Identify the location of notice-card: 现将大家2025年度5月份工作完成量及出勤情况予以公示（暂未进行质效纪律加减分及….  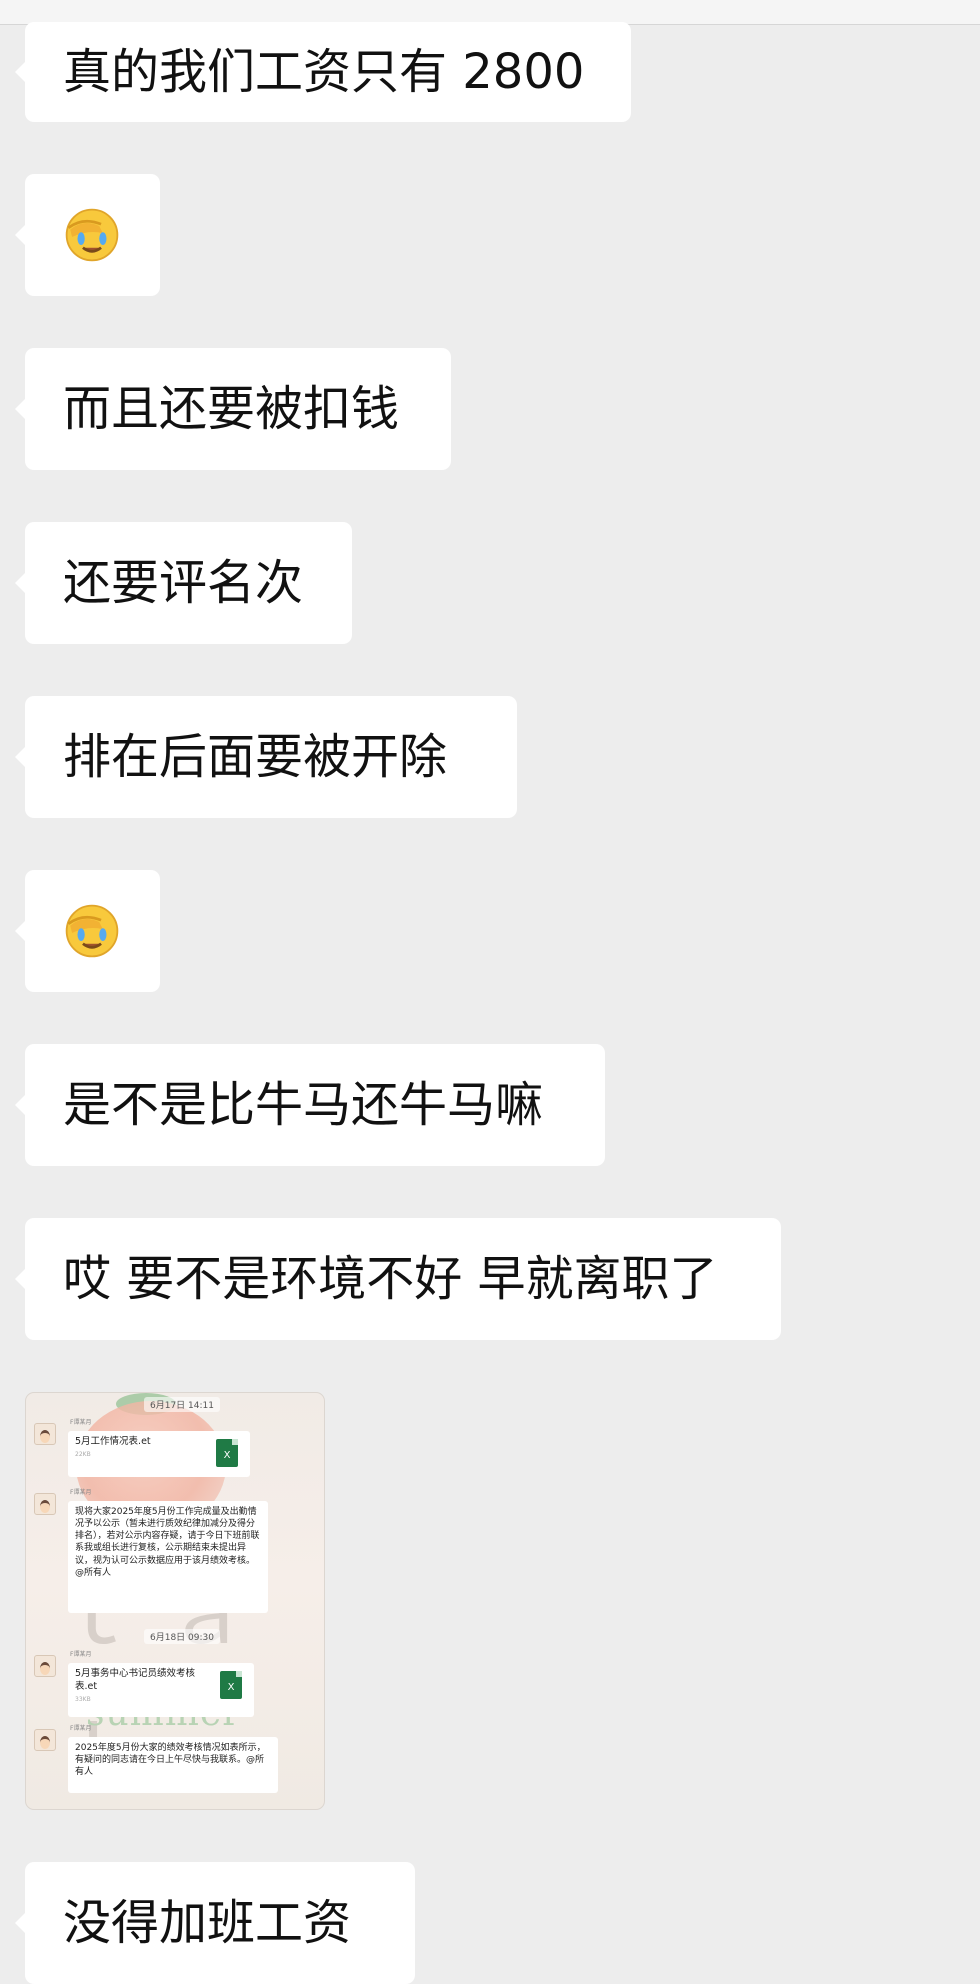
(168, 1557).